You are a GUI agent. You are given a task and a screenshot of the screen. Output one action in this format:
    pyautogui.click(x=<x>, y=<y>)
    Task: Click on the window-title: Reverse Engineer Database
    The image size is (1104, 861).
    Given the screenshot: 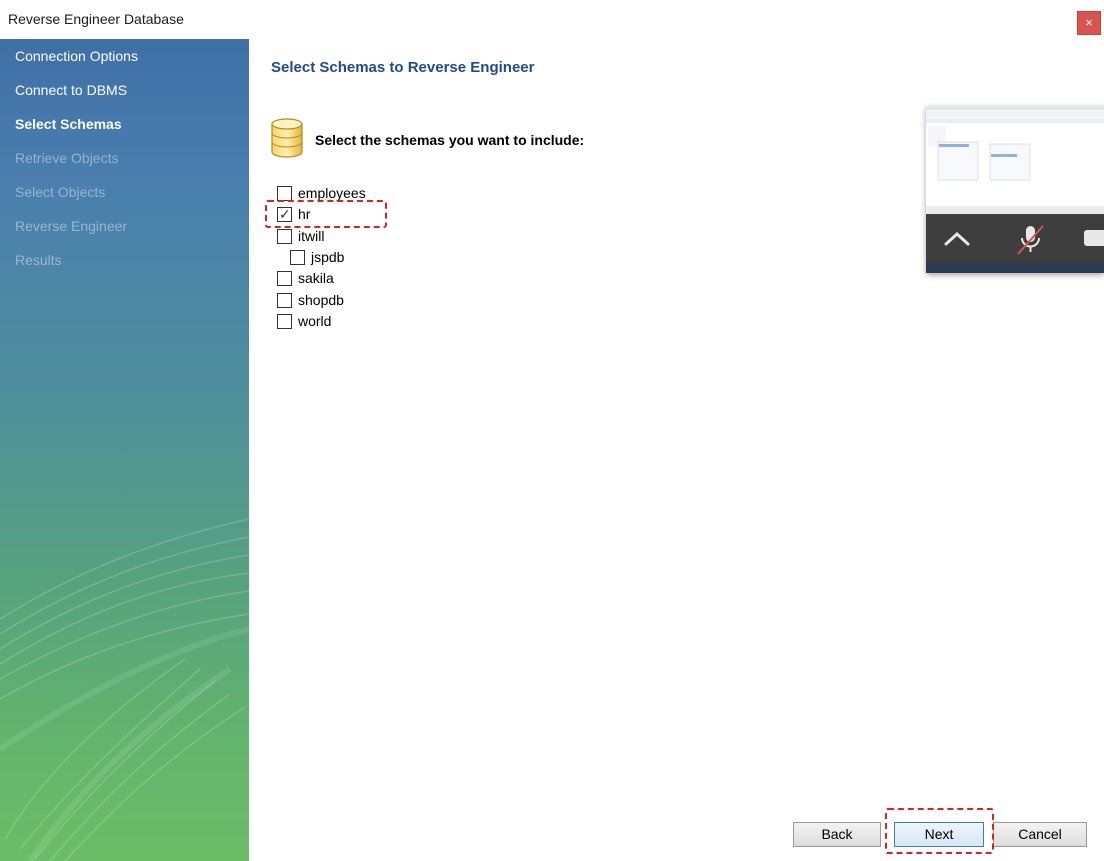 What is the action you would take?
    pyautogui.click(x=96, y=19)
    